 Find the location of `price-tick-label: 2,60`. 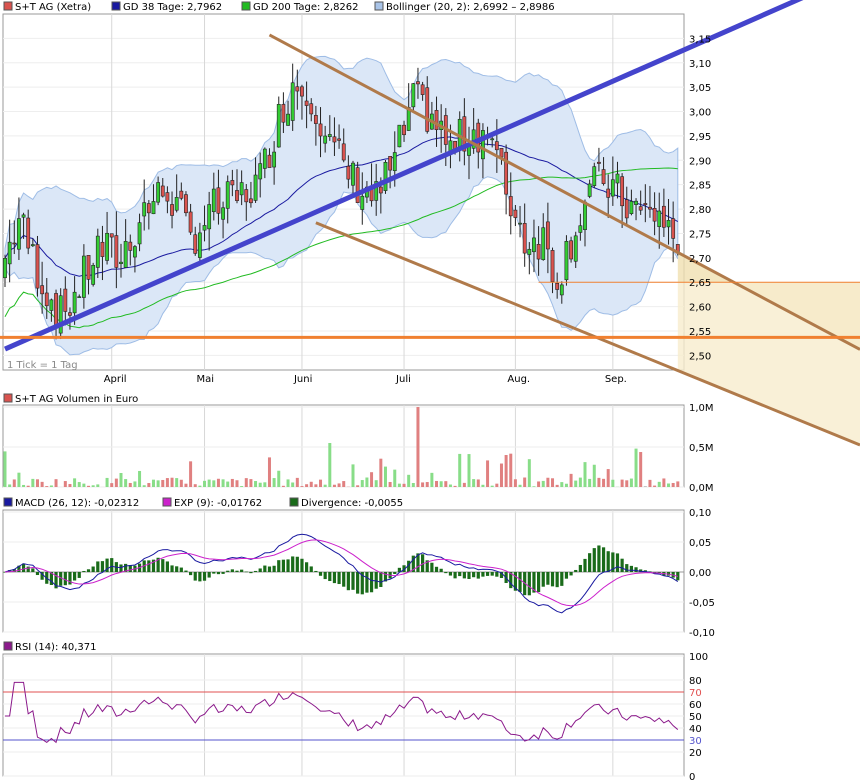

price-tick-label: 2,60 is located at coordinates (700, 308).